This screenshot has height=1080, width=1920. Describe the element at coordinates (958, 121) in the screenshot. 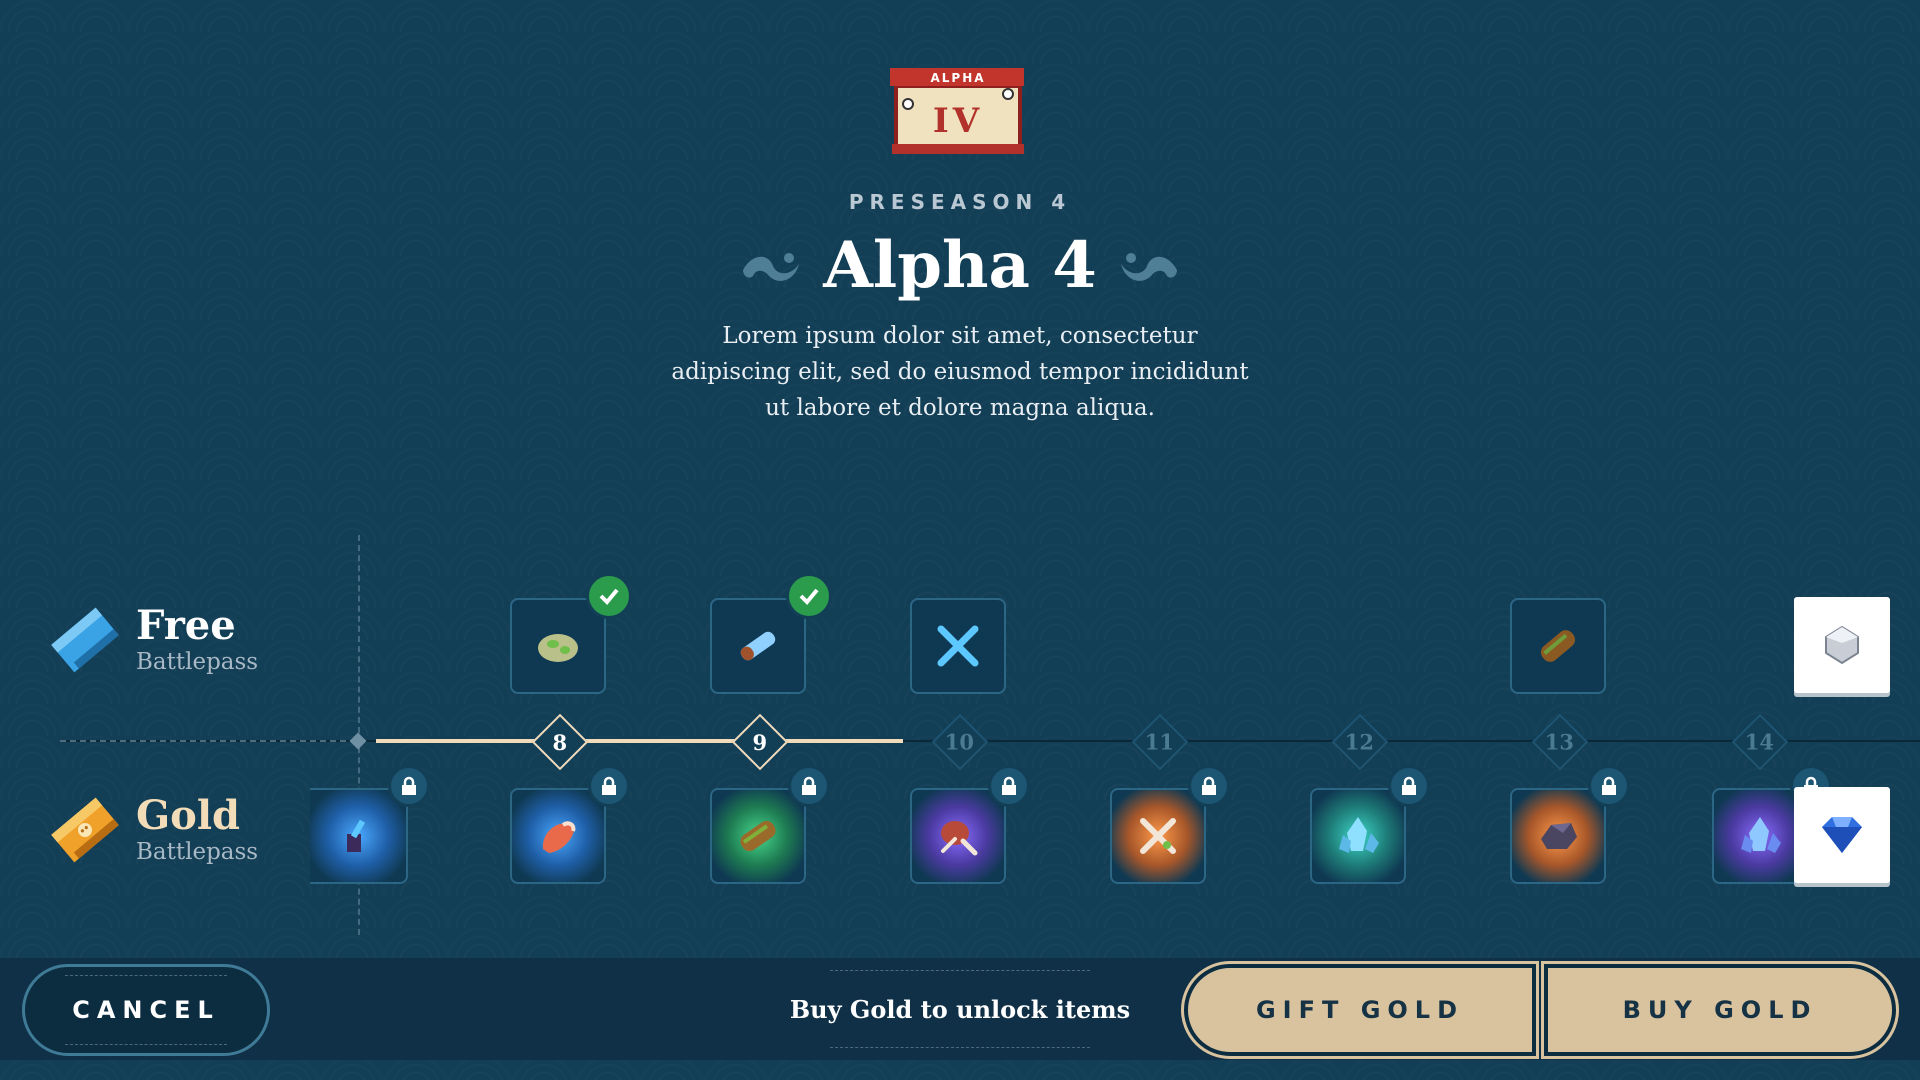

I see `badge-main-text: IV` at that location.